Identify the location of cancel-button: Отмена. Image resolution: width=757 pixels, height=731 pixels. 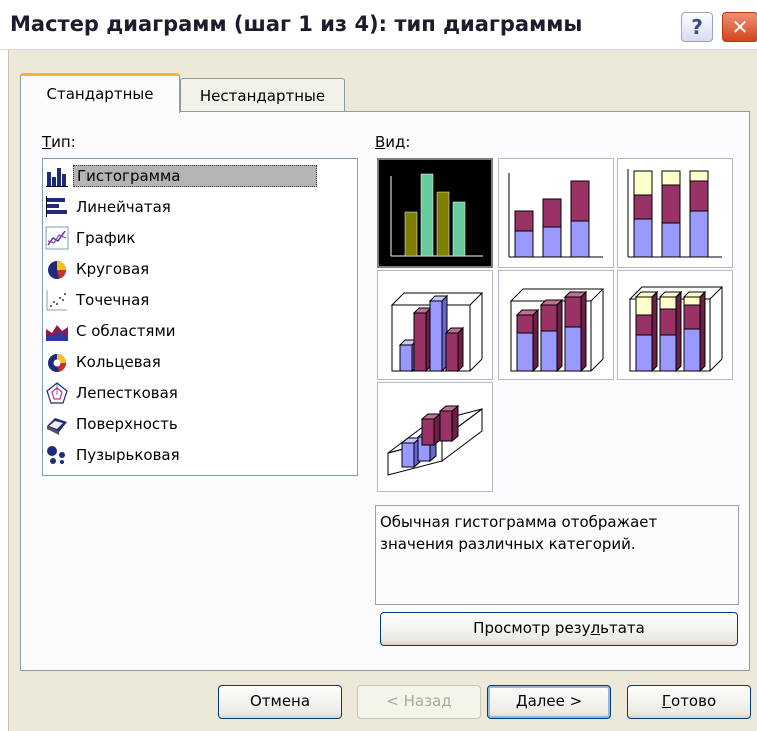
(280, 702).